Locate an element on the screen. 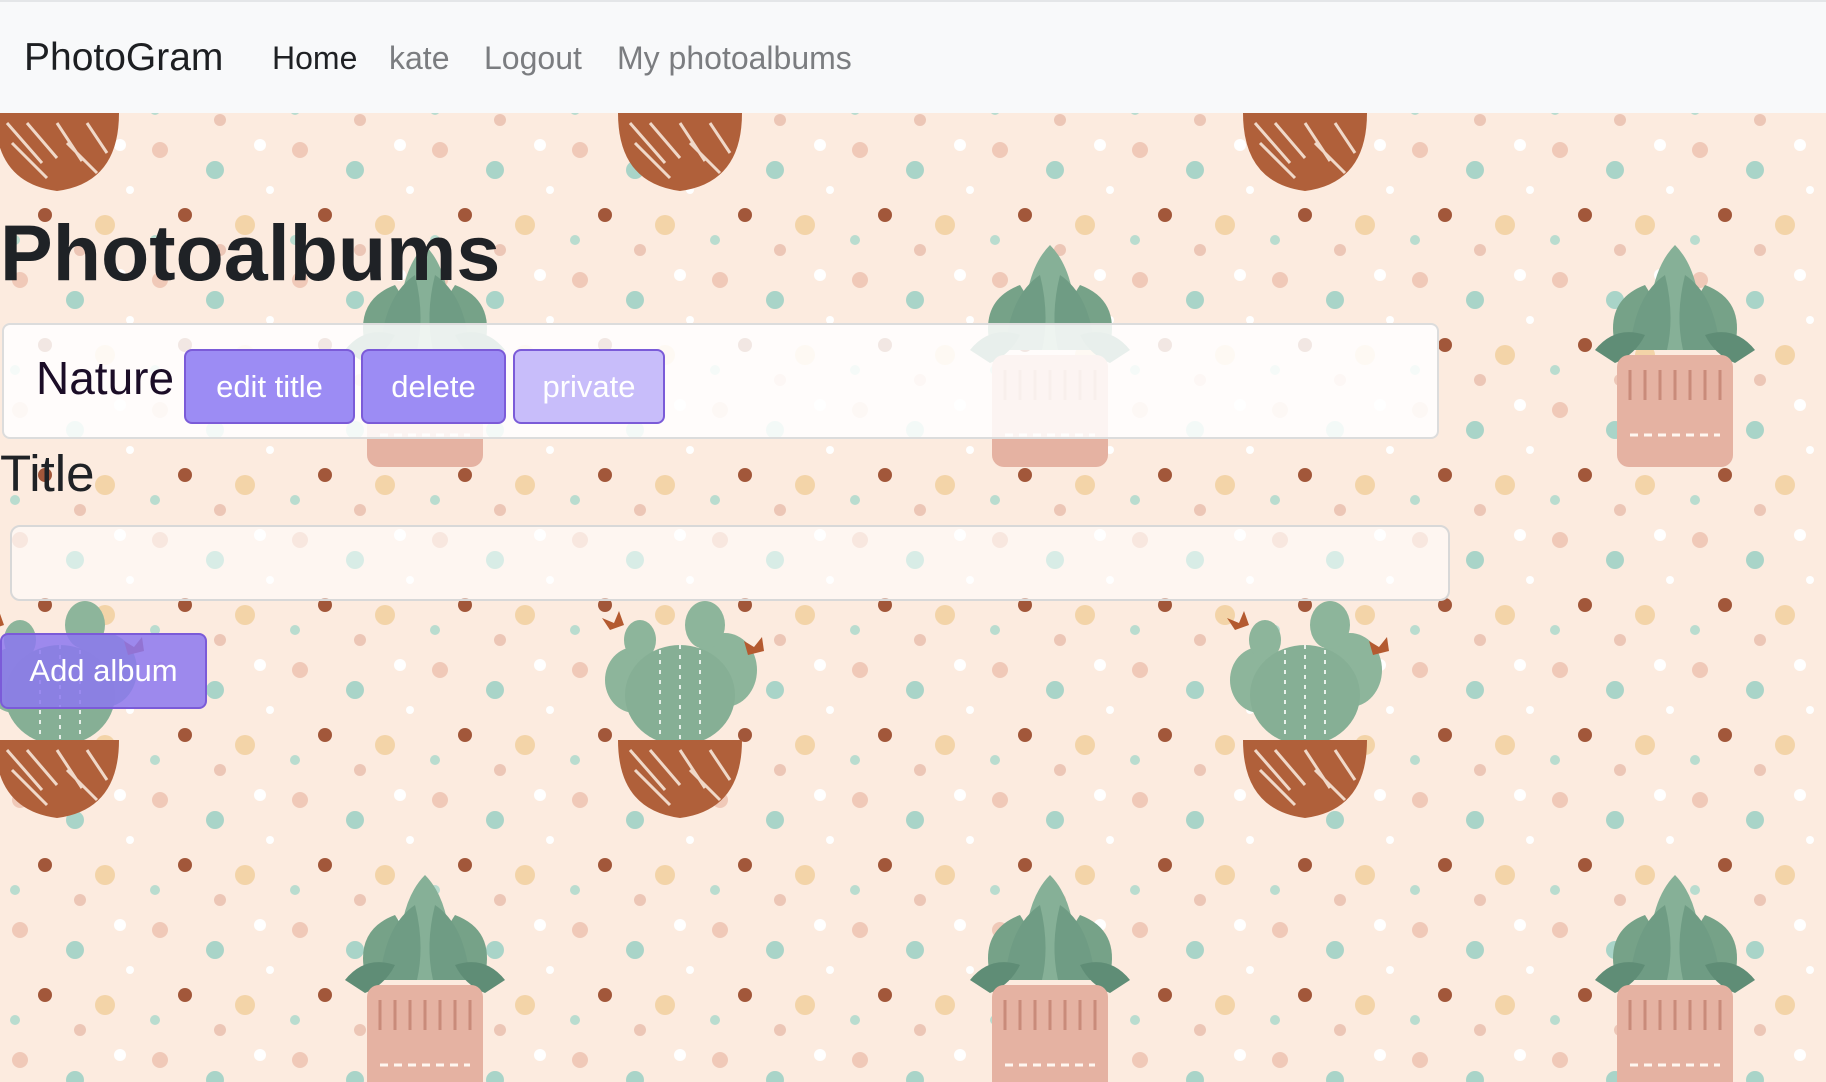 The height and width of the screenshot is (1082, 1826). album-card: Nature edit title delete private is located at coordinates (720, 381).